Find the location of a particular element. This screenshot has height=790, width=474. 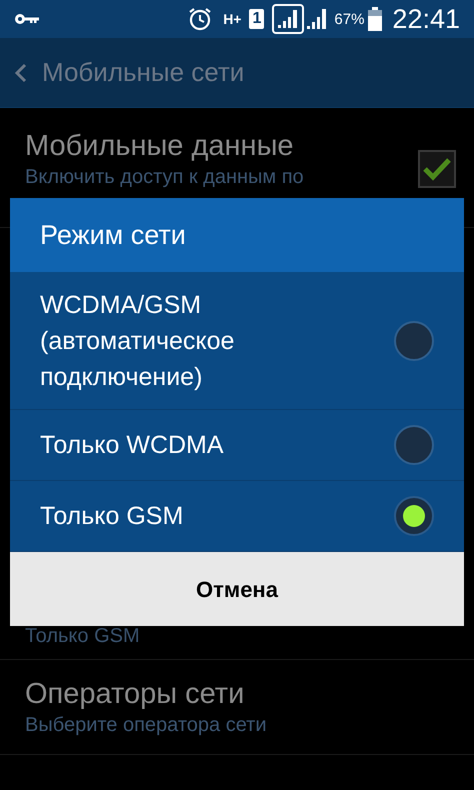

key-icon is located at coordinates (27, 19).